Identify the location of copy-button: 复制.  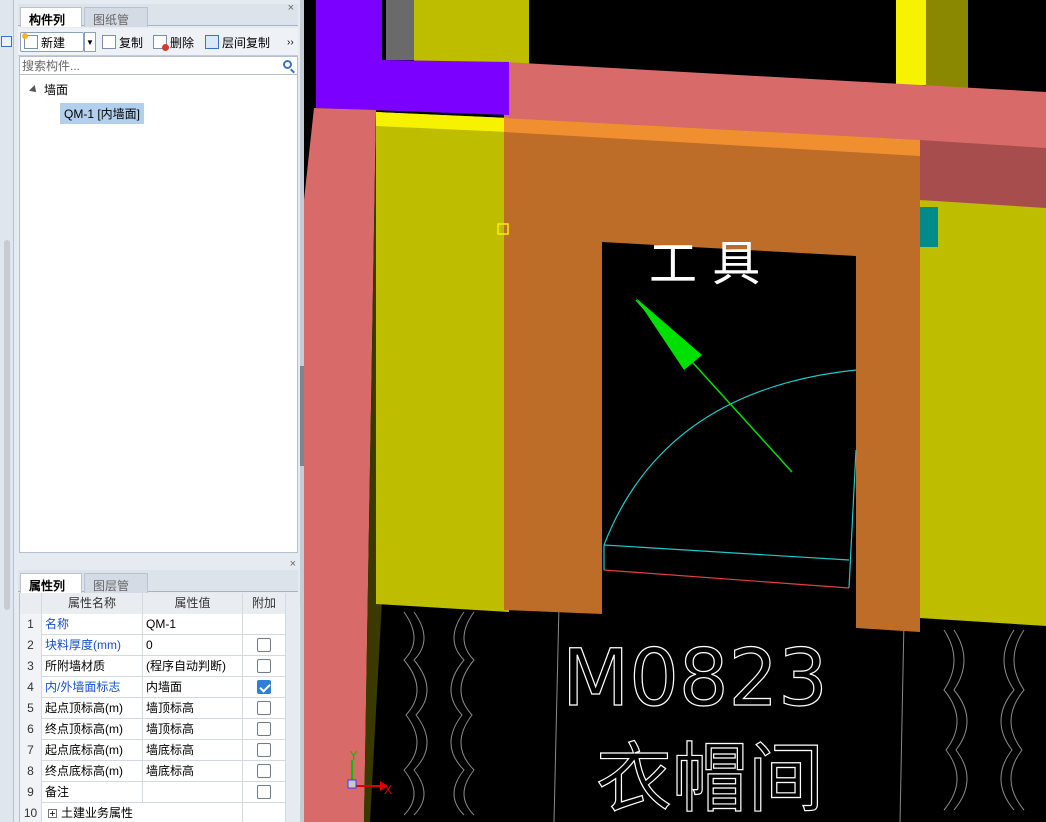
(122, 42).